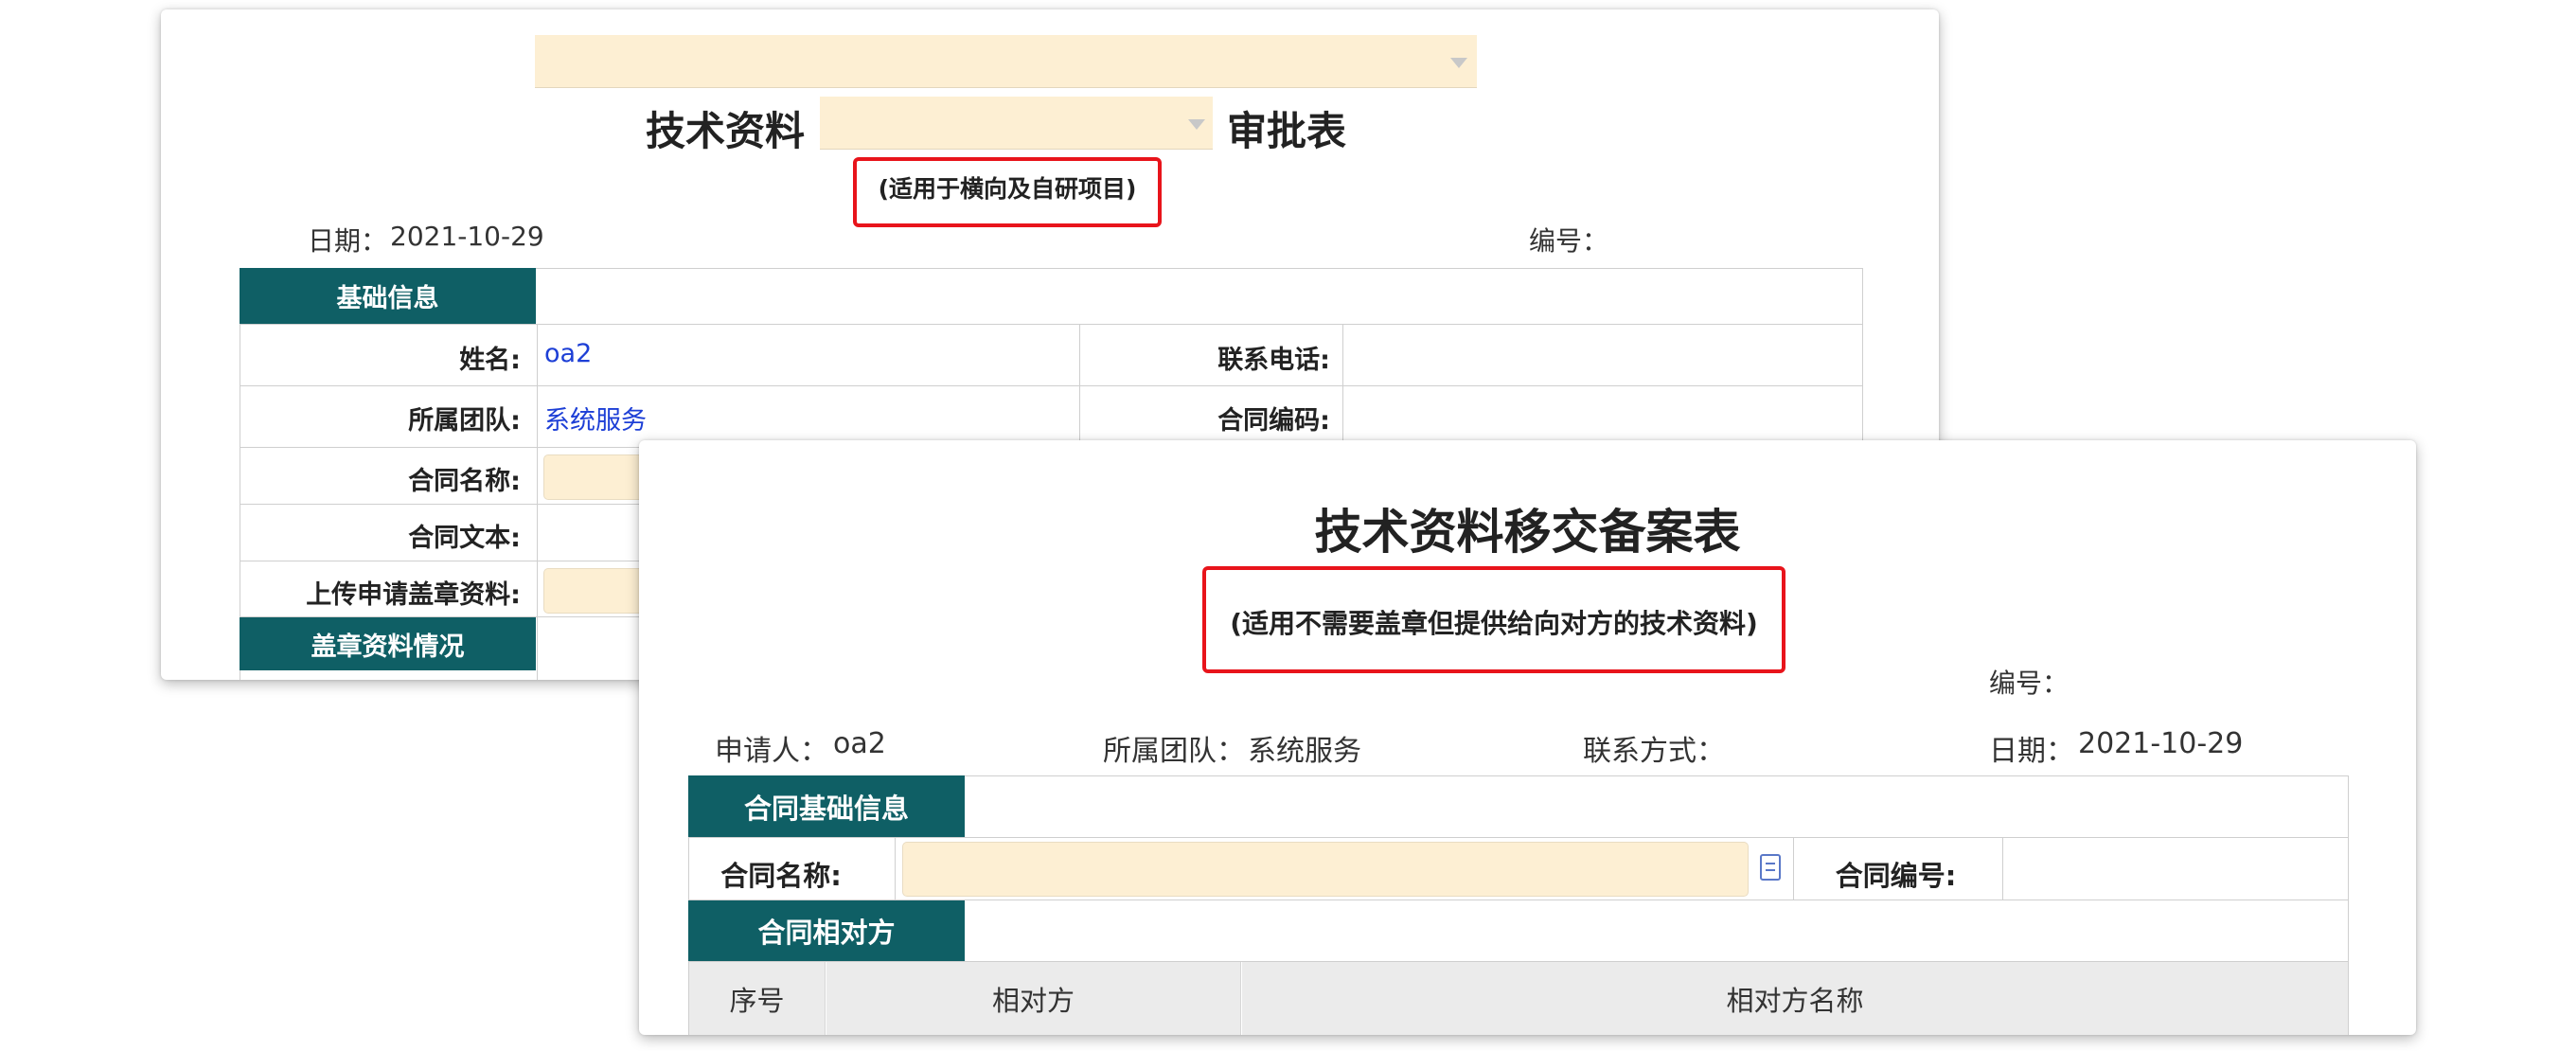 Image resolution: width=2576 pixels, height=1051 pixels. I want to click on section-header-counterparty: 合同相对方, so click(827, 930).